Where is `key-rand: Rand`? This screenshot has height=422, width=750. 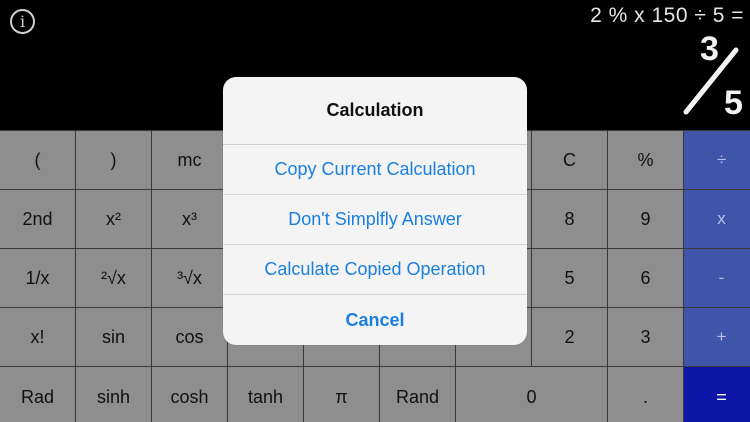 key-rand: Rand is located at coordinates (417, 394).